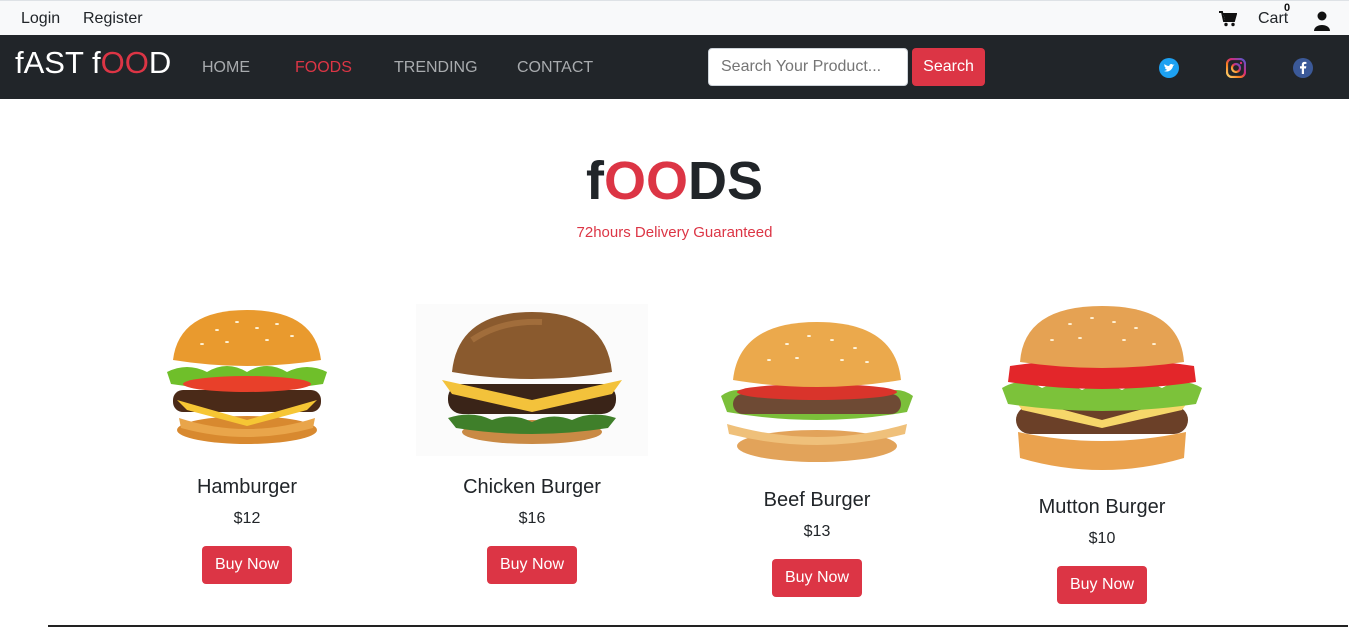 This screenshot has width=1349, height=627. What do you see at coordinates (594, 181) in the screenshot?
I see `title-part1: f` at bounding box center [594, 181].